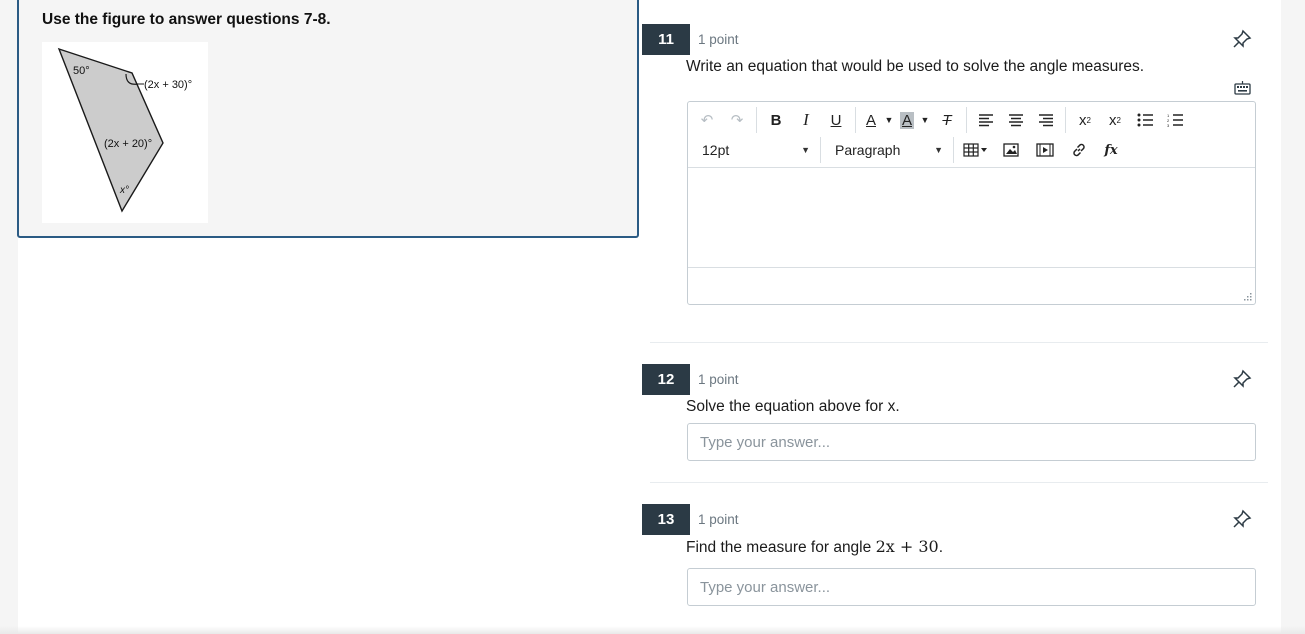  I want to click on question-prompt: Find the measure for angle 2x + 30., so click(814, 547).